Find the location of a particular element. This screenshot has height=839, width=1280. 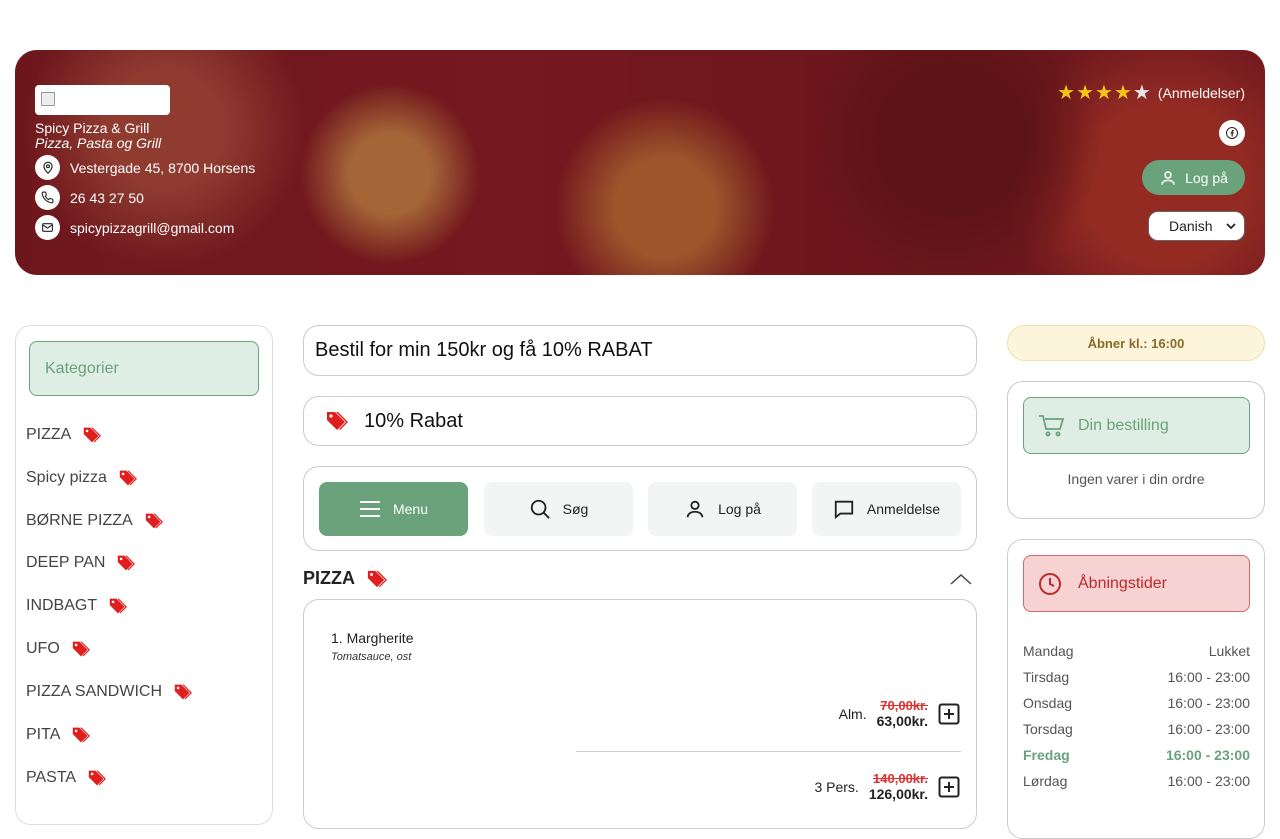

email-text: spicypizzagrill@gmail.com is located at coordinates (152, 227).